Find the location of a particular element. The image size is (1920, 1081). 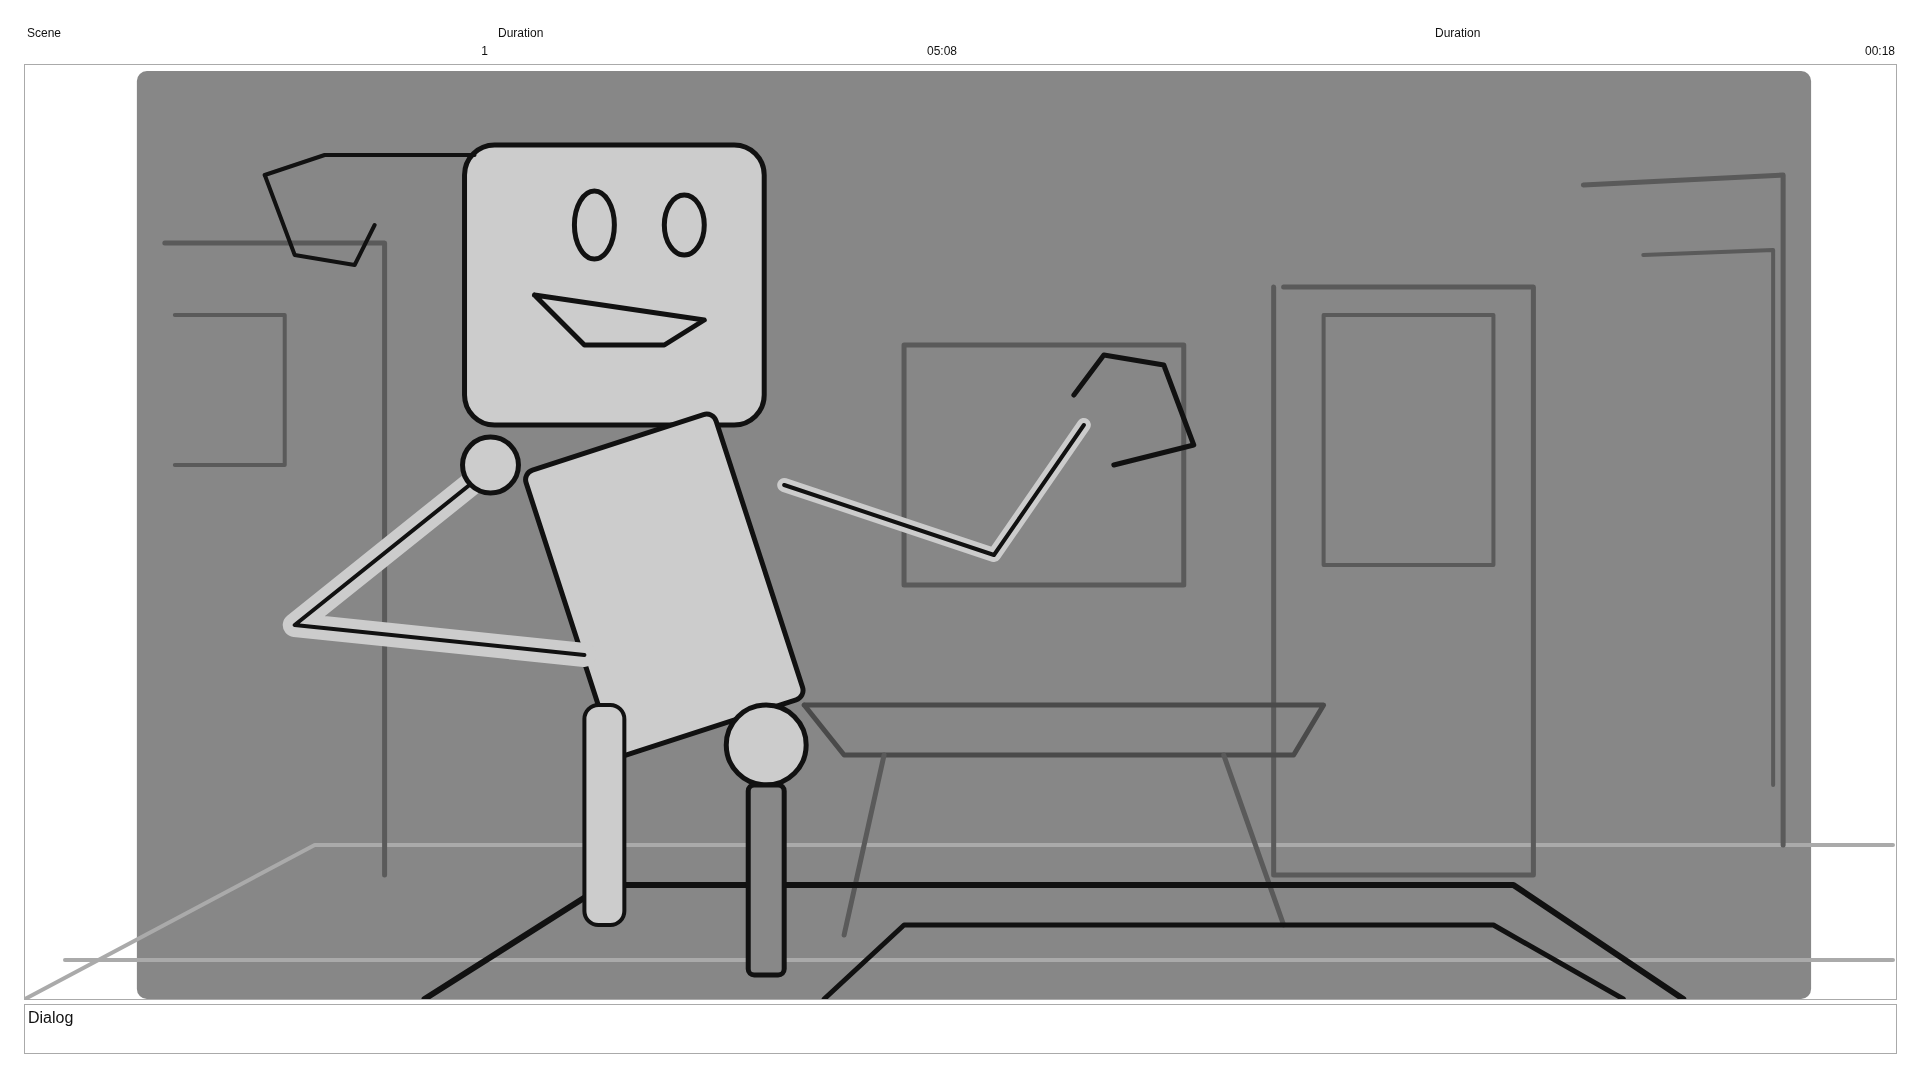

scene-duration: 00:18 is located at coordinates (1879, 51).